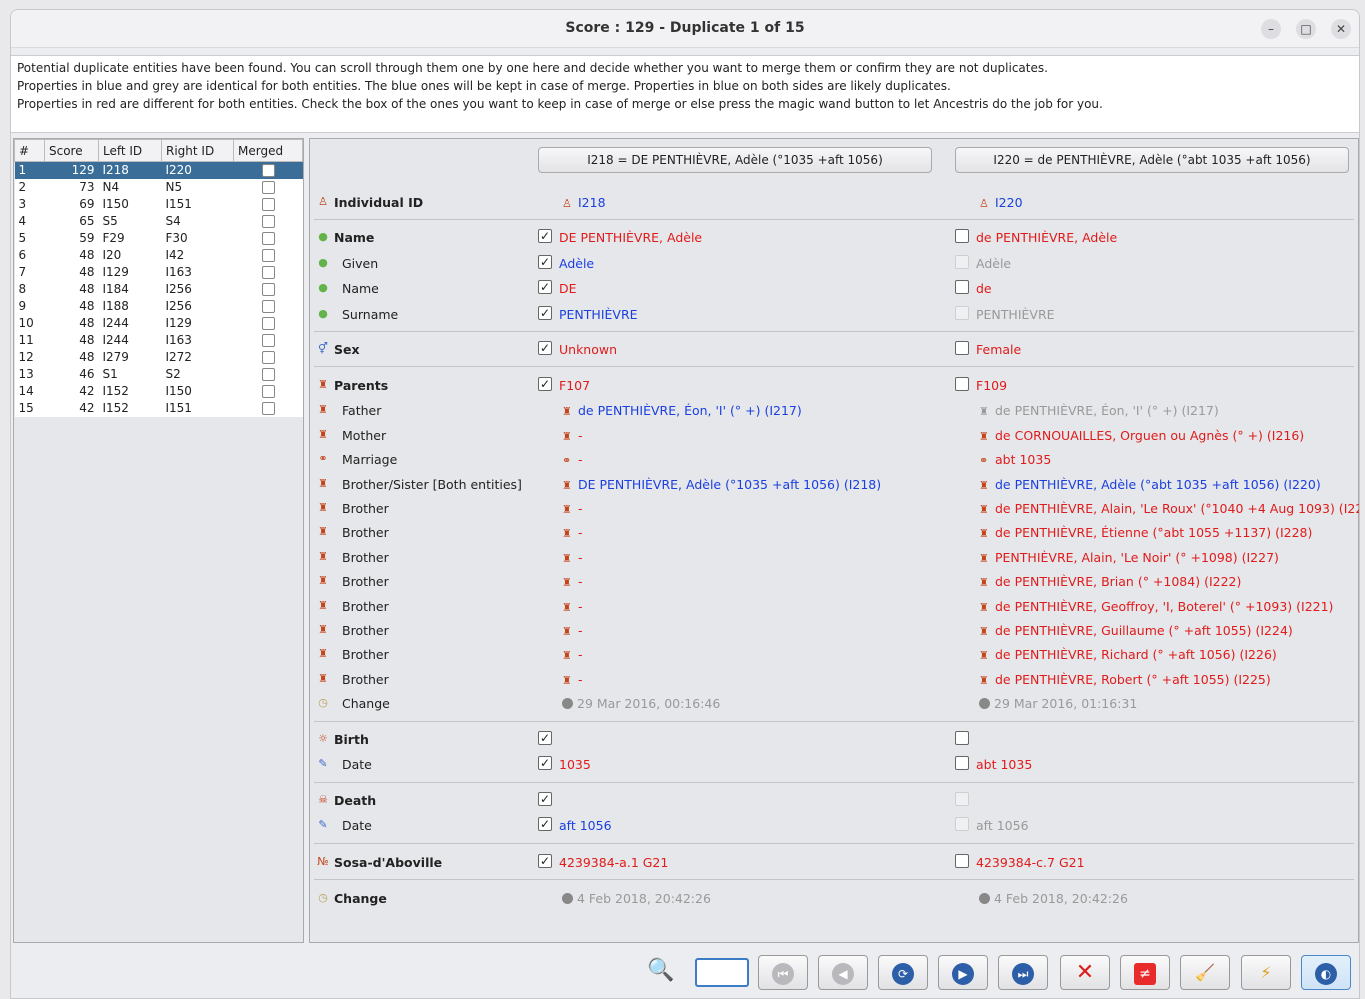  I want to click on right-name-checkbox, so click(962, 236).